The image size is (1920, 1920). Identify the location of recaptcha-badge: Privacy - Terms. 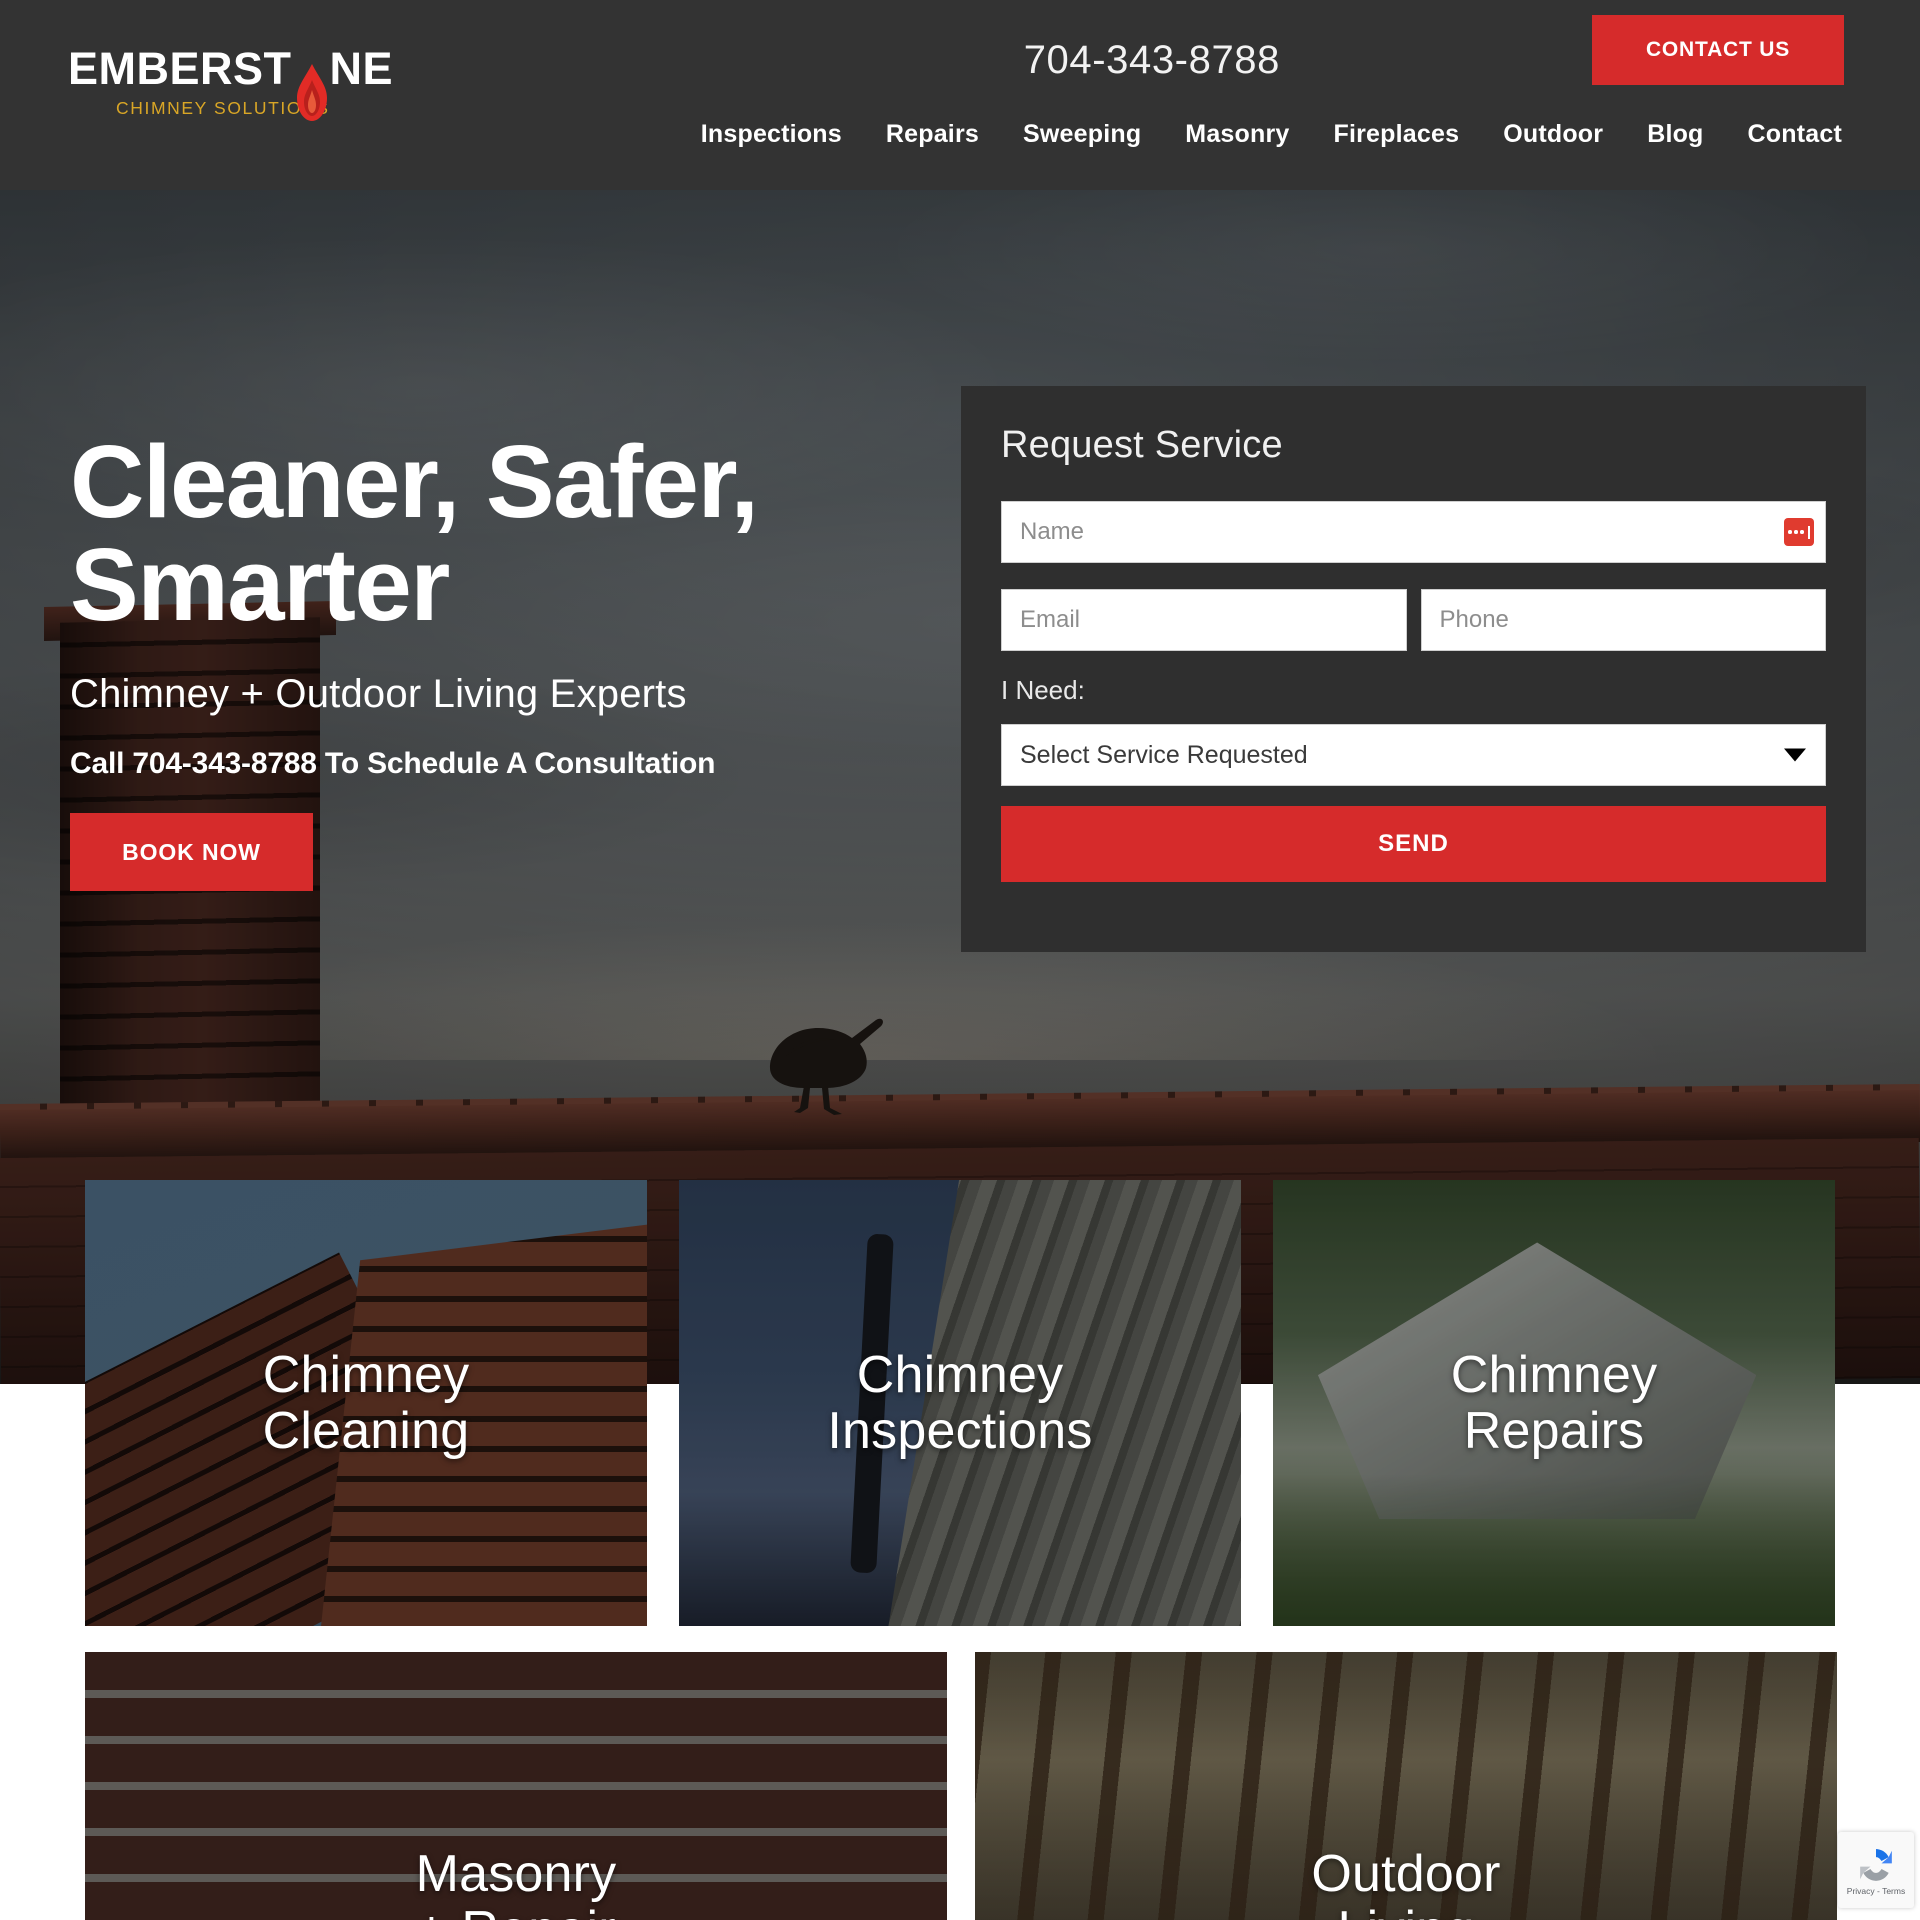
(1876, 1870).